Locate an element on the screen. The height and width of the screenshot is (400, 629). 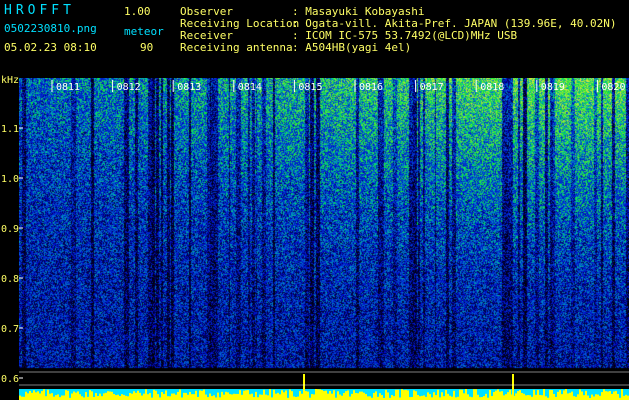
y-tick-label: 1.0 is located at coordinates (10, 179).